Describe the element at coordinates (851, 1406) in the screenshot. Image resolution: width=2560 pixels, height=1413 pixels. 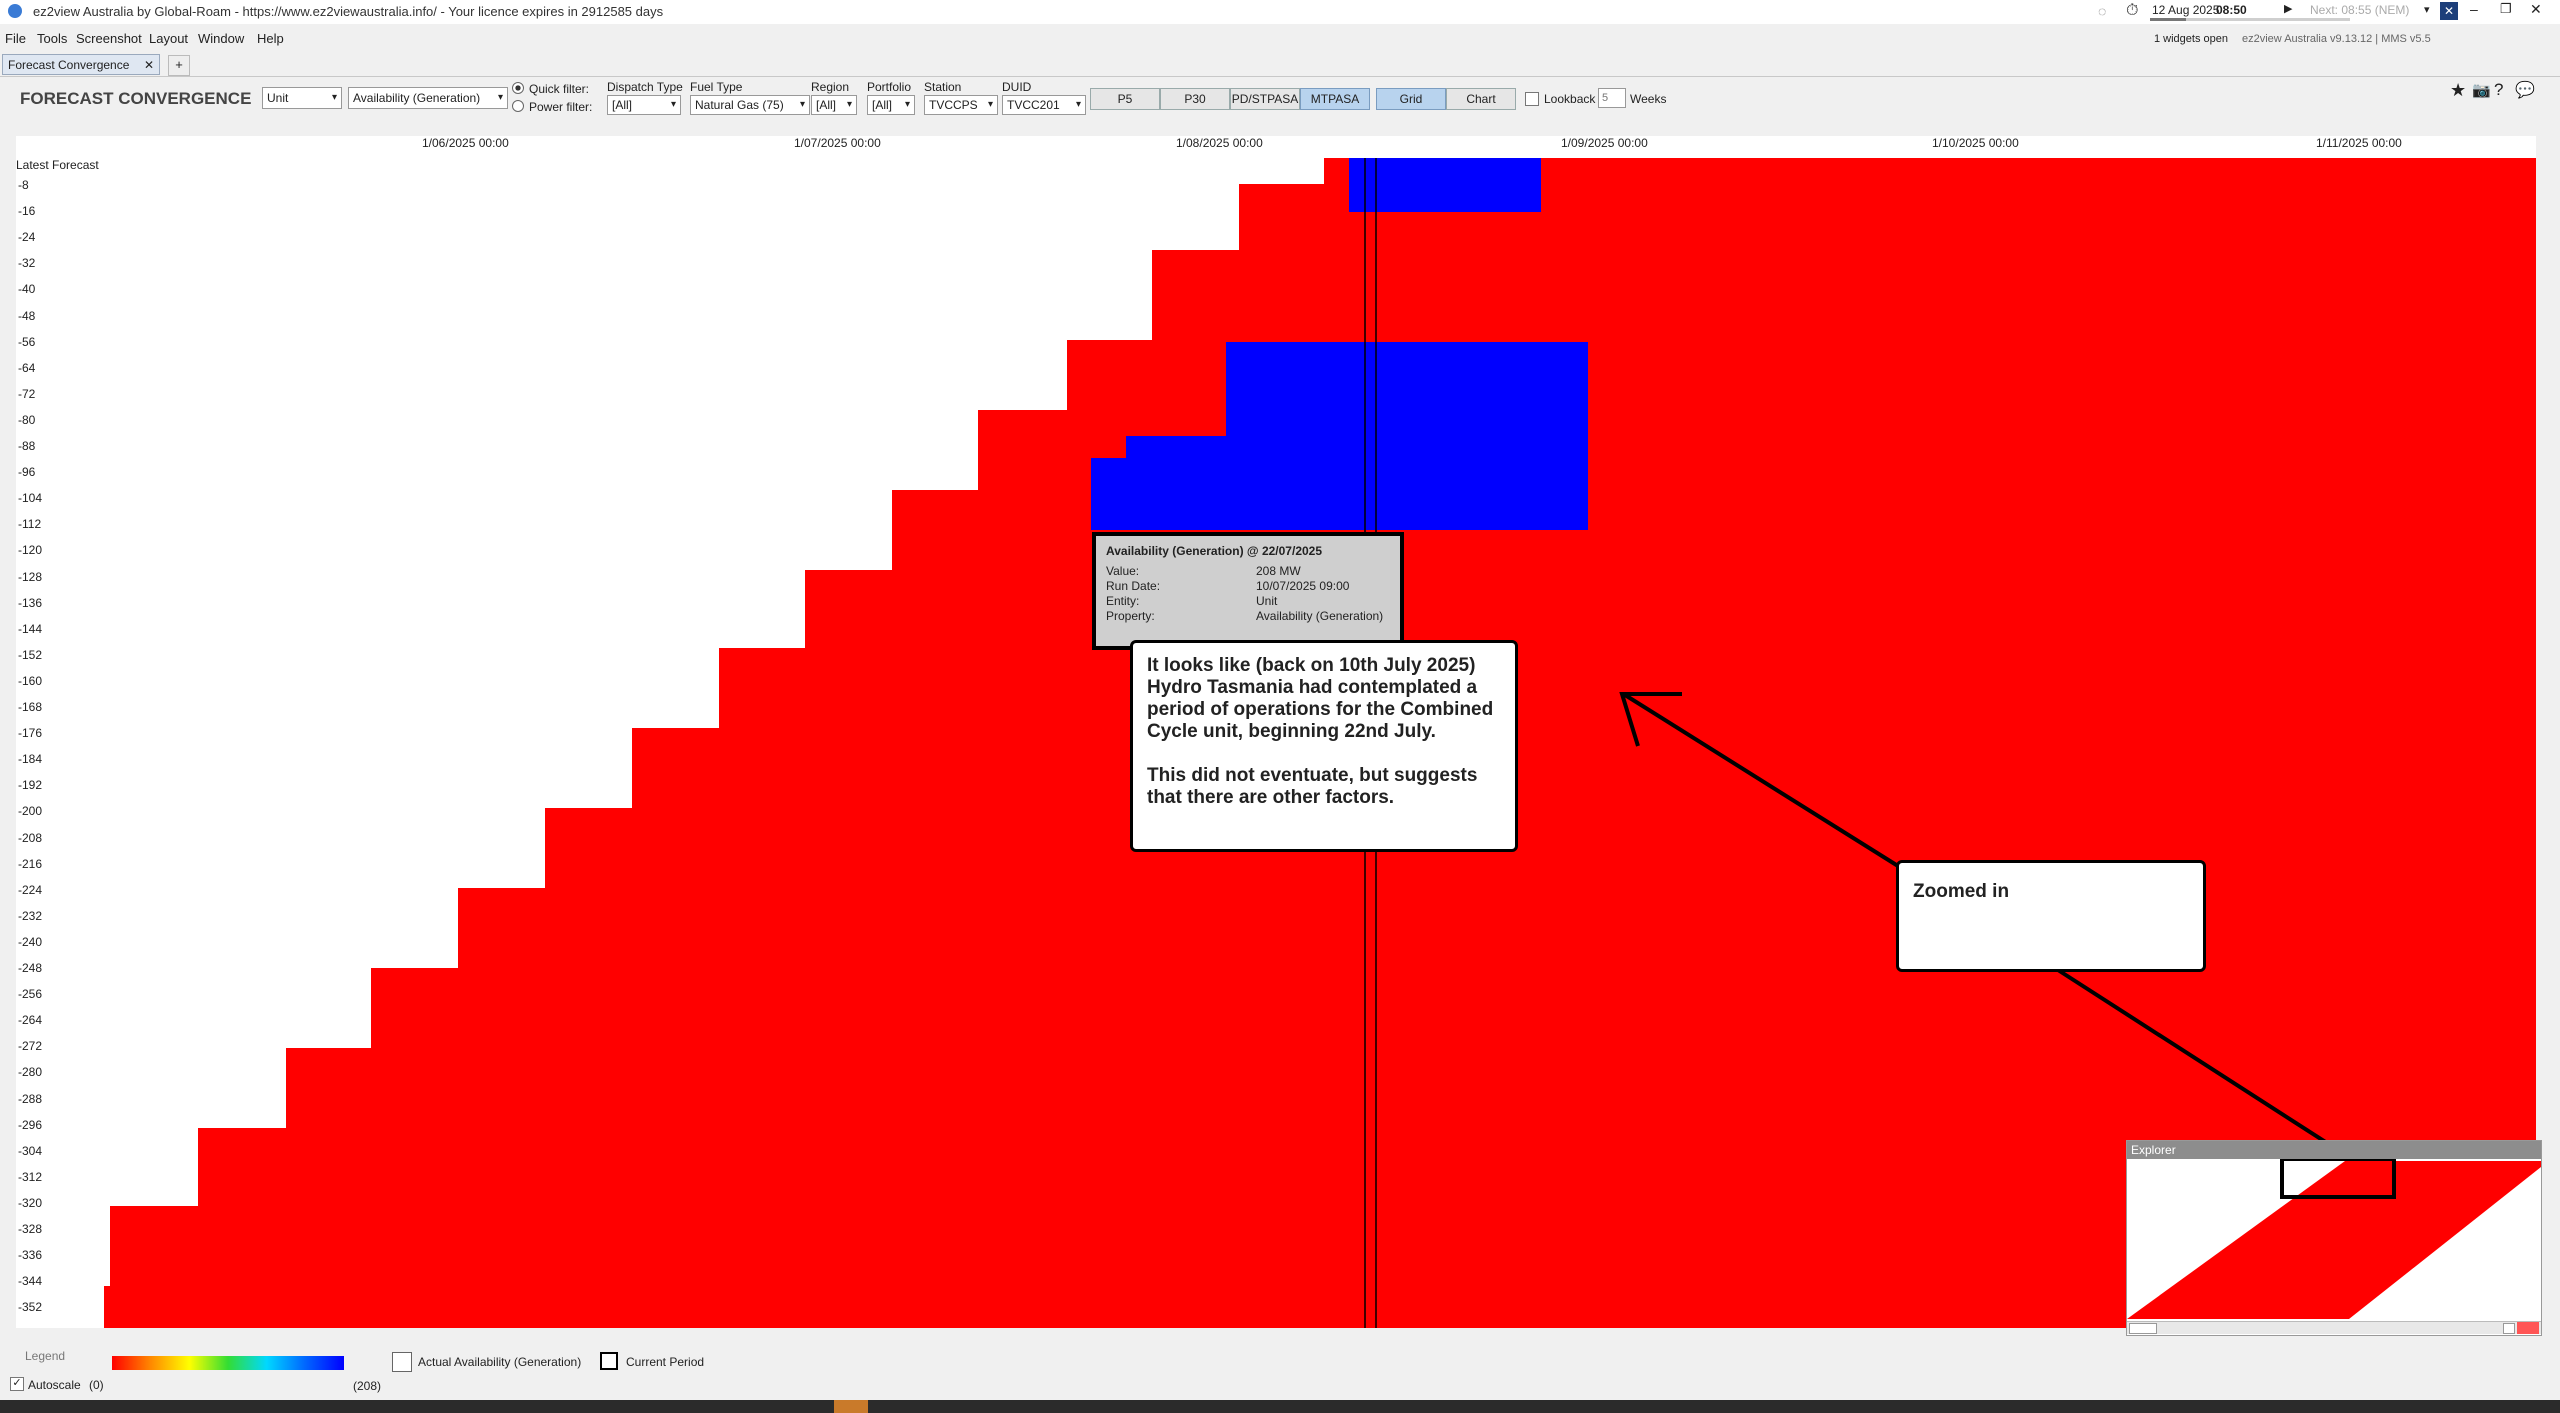
I see `taskbar-app-icon` at that location.